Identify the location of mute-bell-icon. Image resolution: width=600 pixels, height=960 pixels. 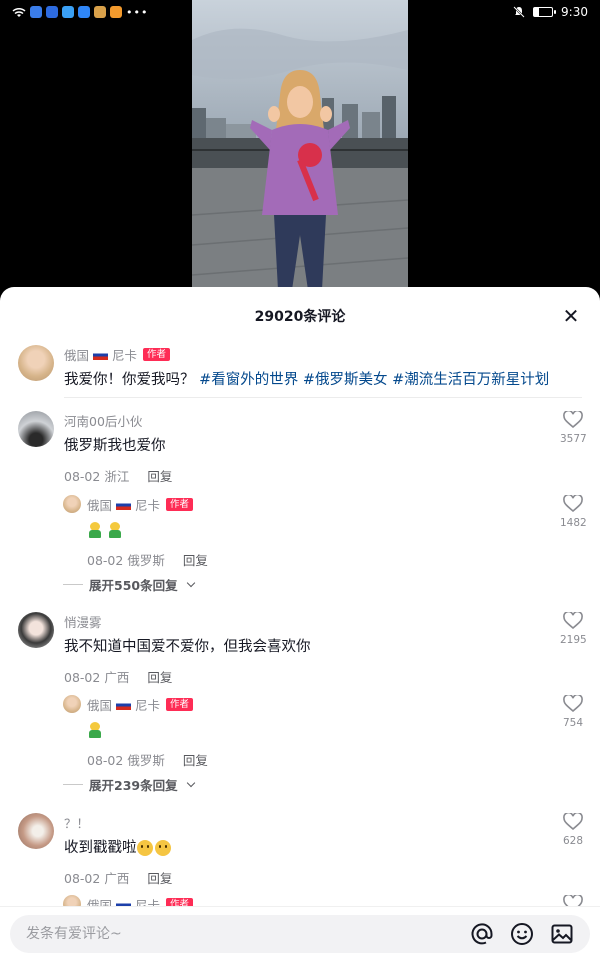
(519, 12).